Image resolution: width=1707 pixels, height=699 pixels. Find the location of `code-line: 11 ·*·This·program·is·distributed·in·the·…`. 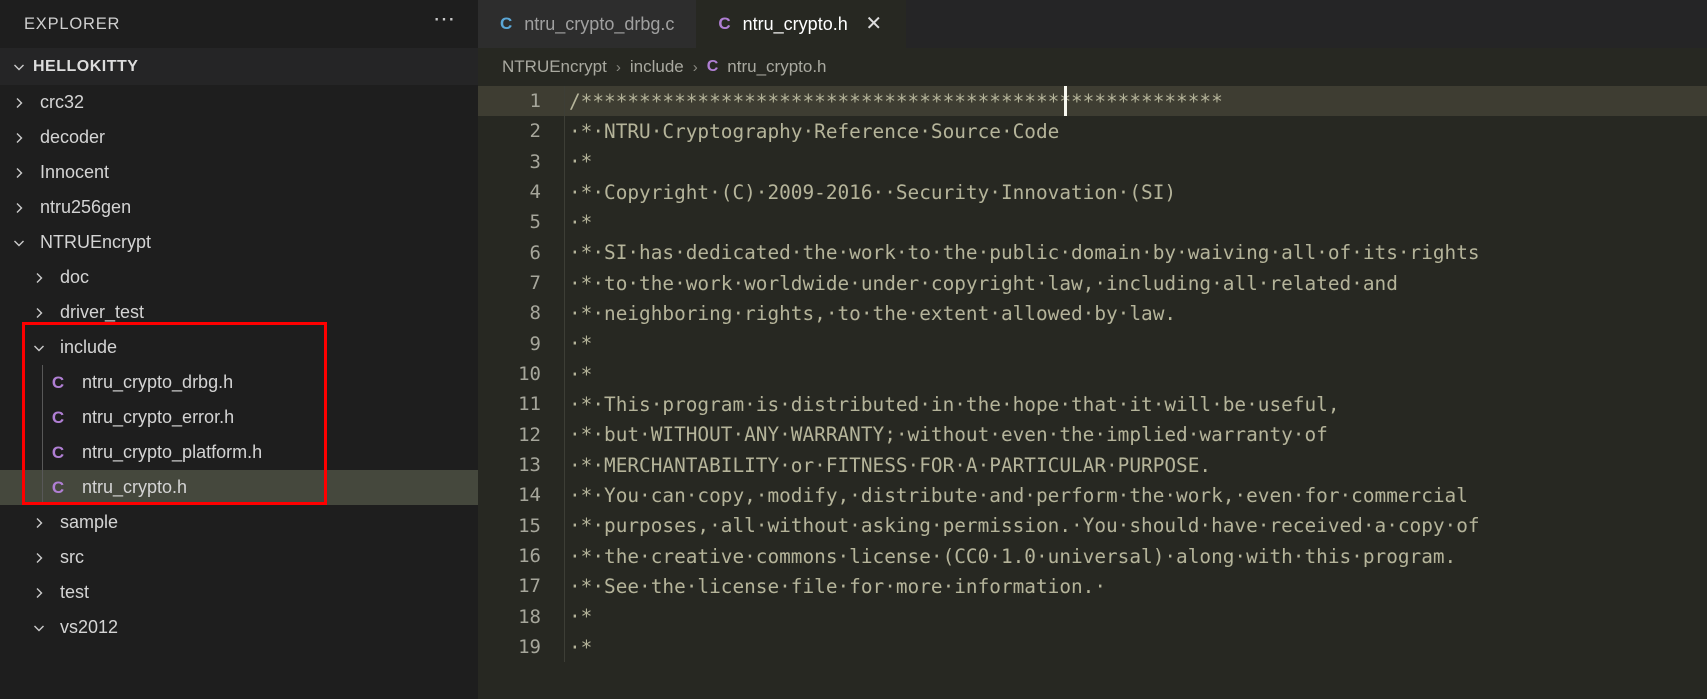

code-line: 11 ·*·This·program·is·distributed·in·the·… is located at coordinates (1092, 404).